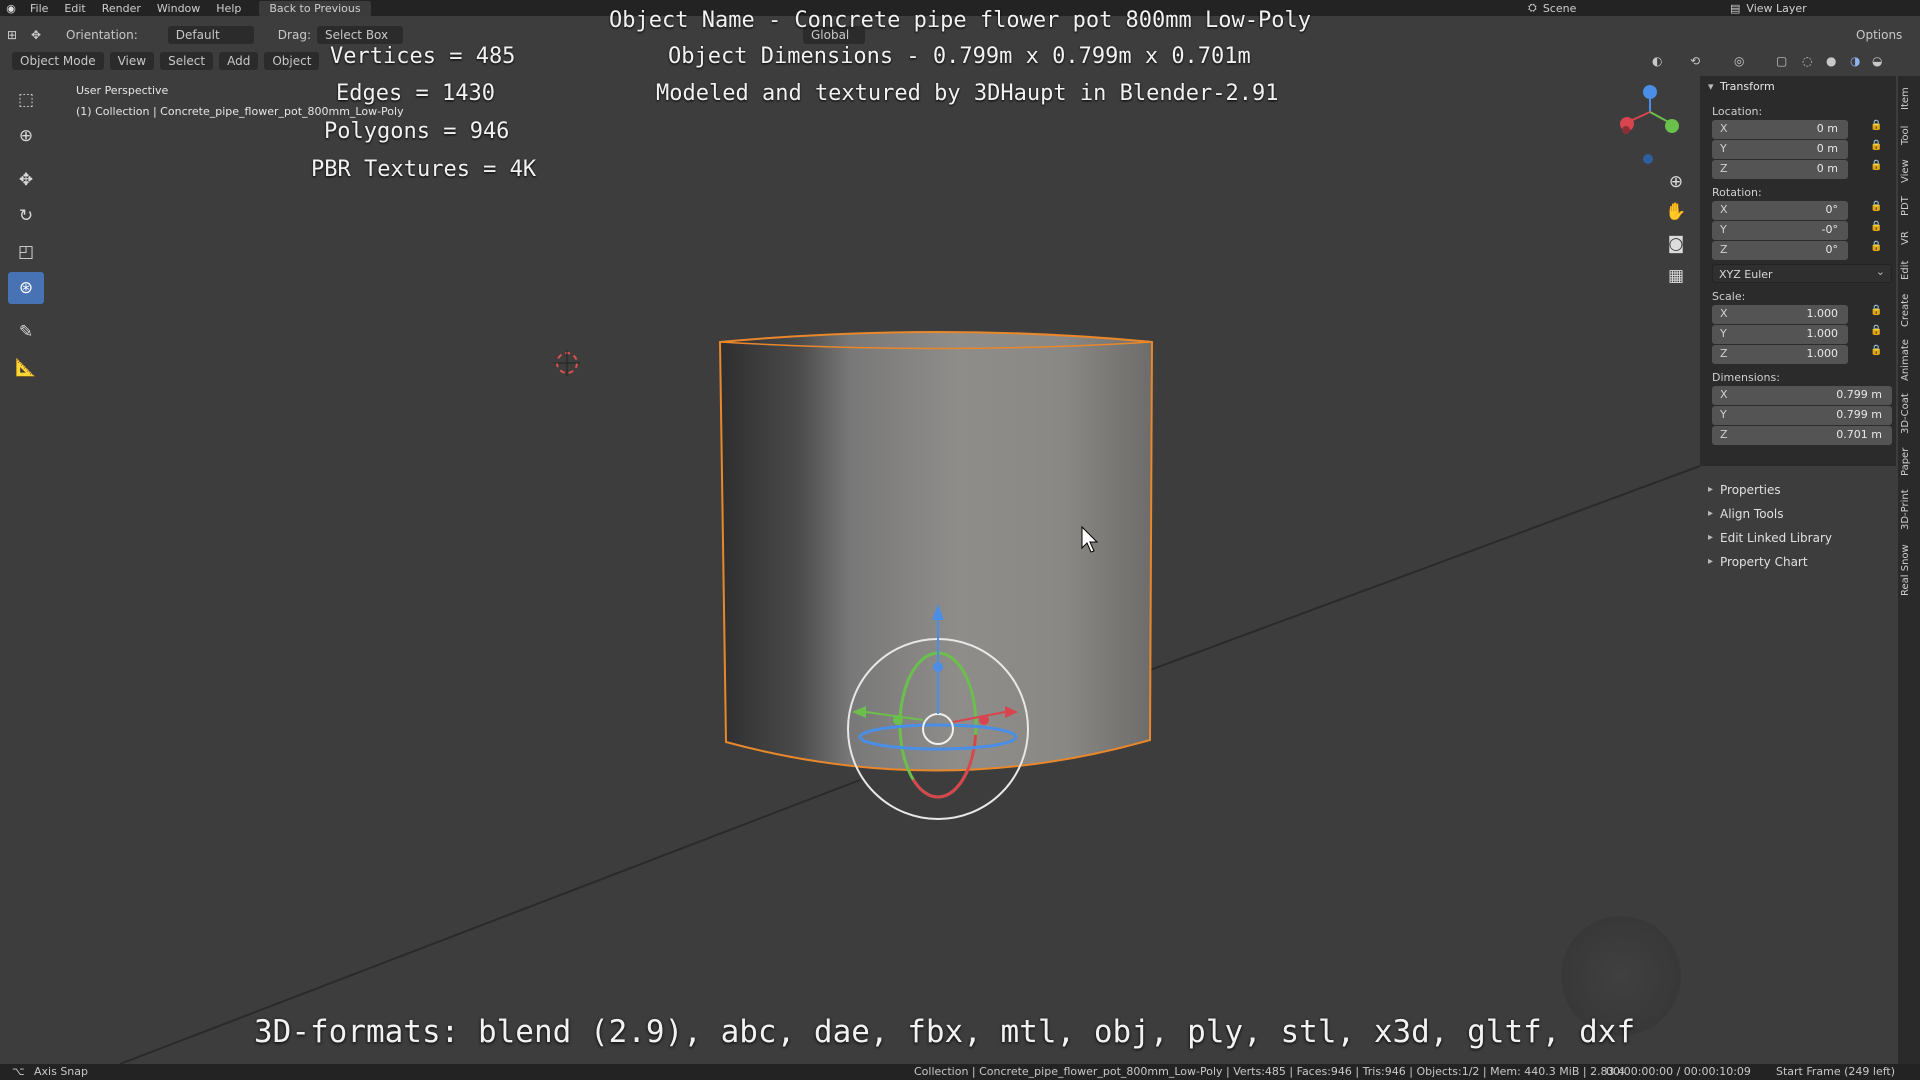  Describe the element at coordinates (1909, 310) in the screenshot. I see `tab-create: Create` at that location.